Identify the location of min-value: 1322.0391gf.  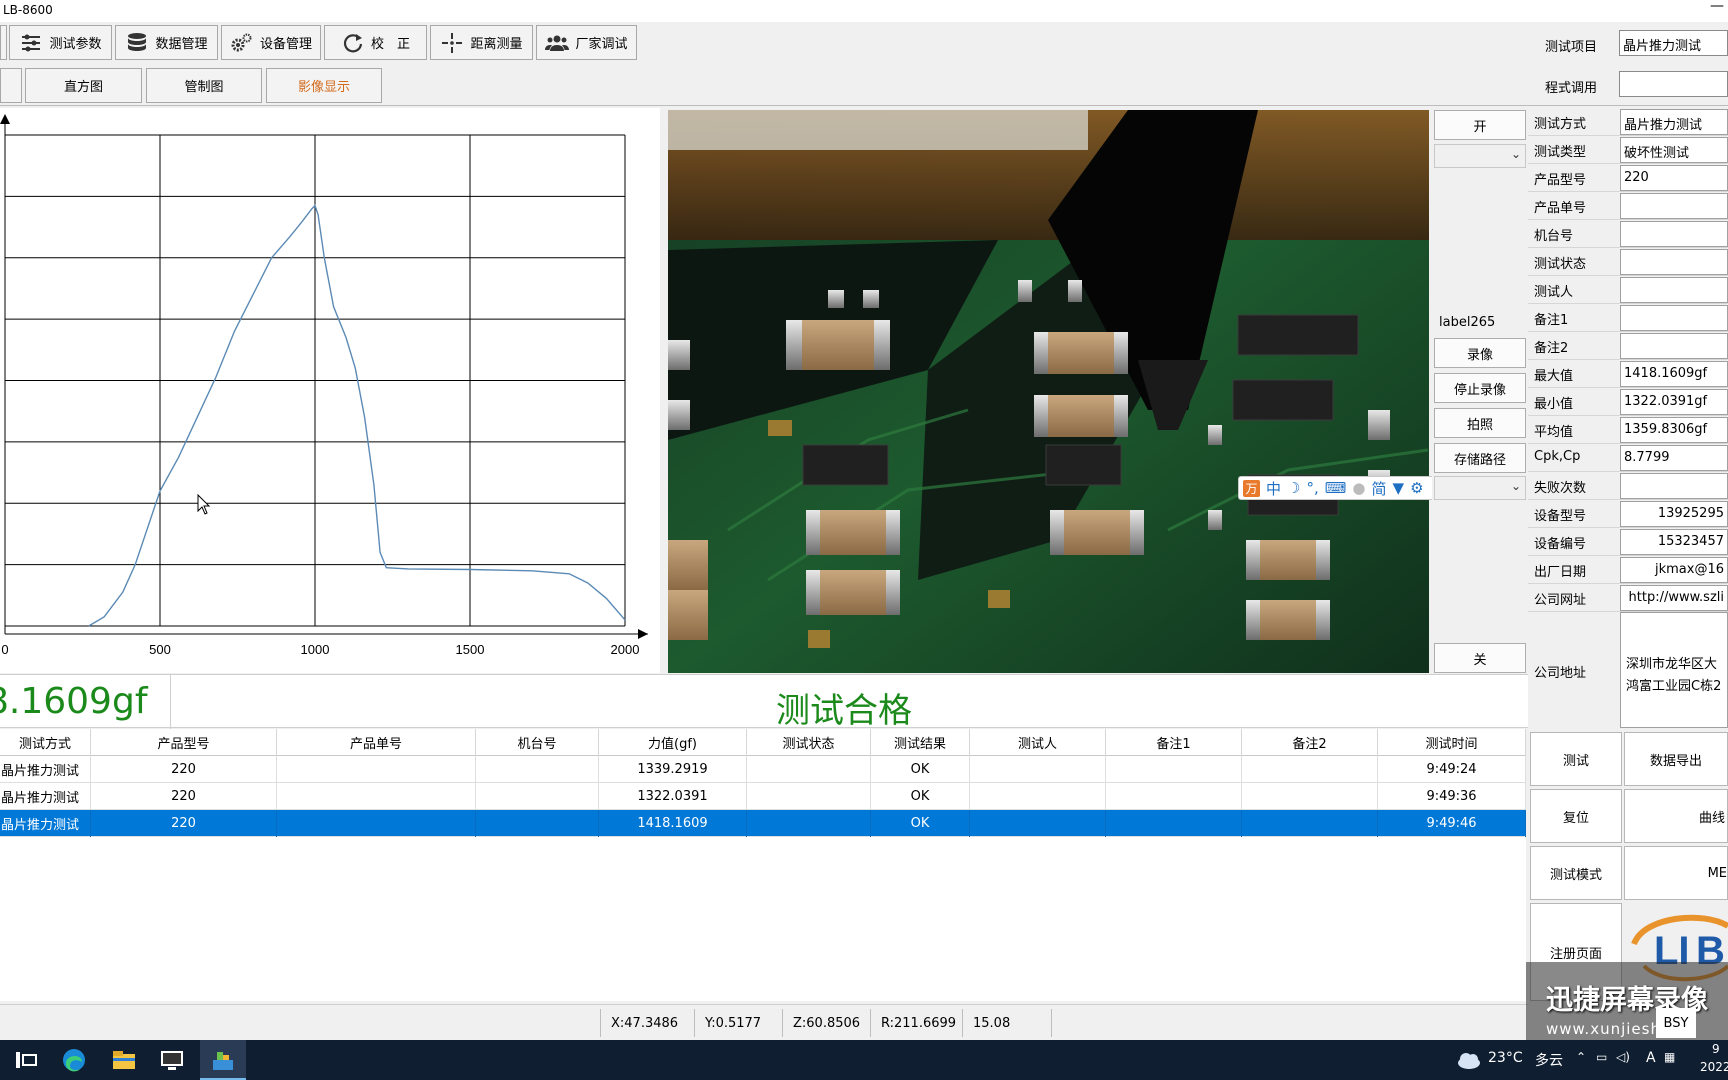
(1674, 402).